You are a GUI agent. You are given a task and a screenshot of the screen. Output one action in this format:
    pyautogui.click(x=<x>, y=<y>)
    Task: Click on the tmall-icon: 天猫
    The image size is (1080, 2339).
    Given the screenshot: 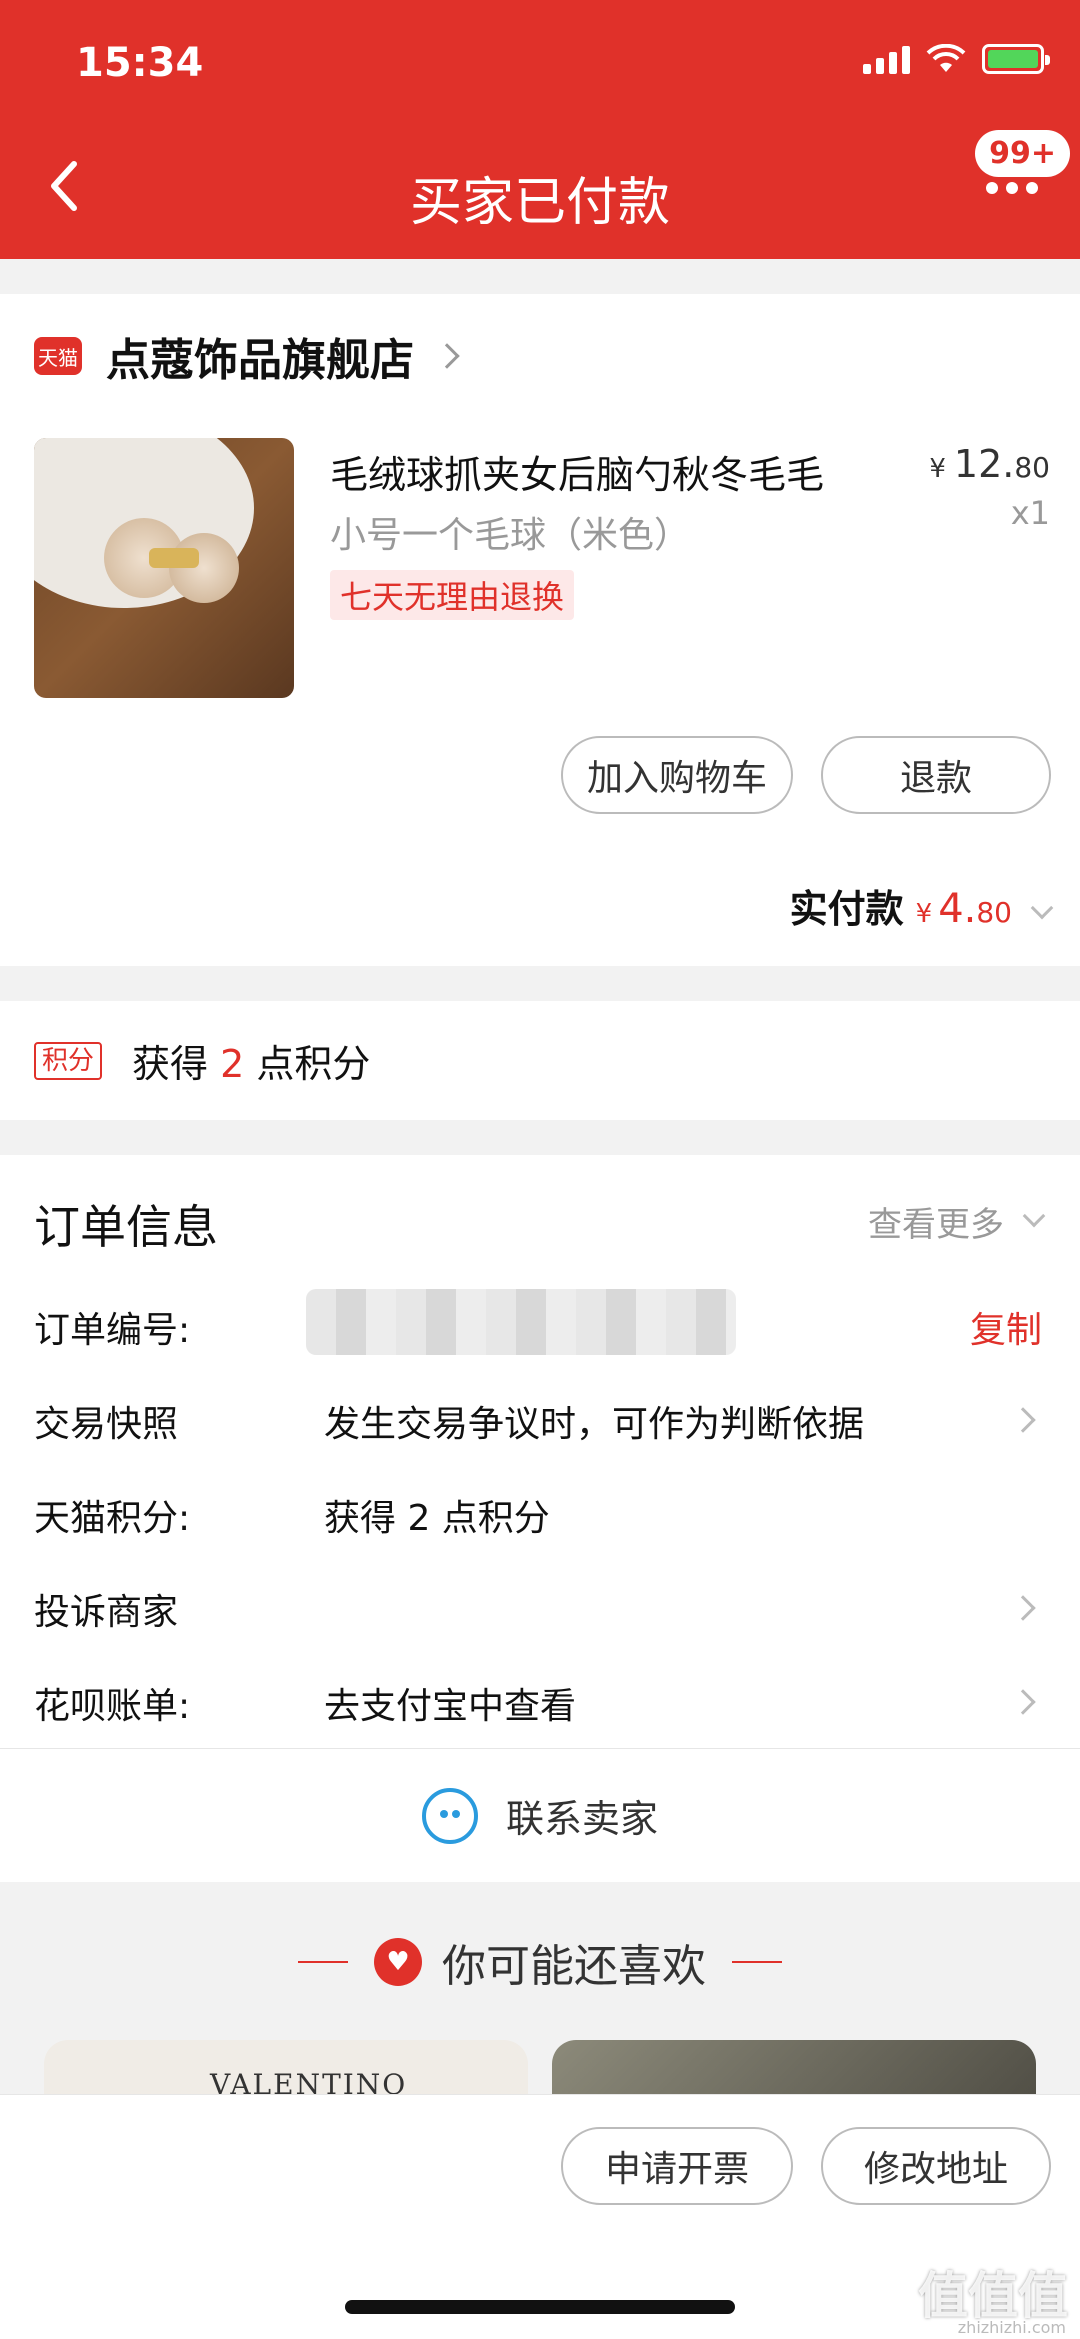 What is the action you would take?
    pyautogui.click(x=58, y=356)
    